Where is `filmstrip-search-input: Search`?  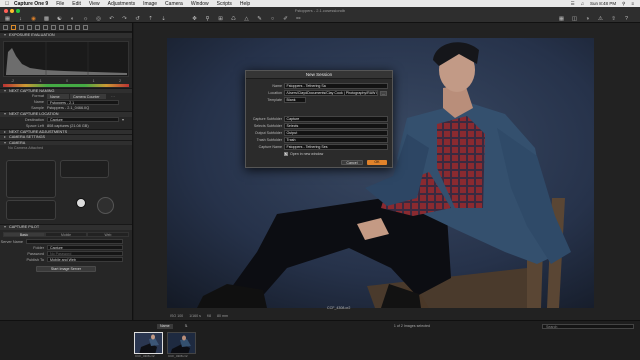
filmstrip-search-input: Search is located at coordinates (588, 326).